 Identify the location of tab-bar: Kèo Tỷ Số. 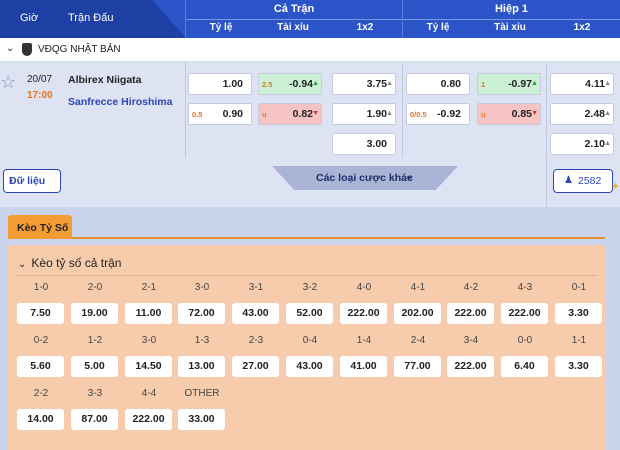
(306, 227).